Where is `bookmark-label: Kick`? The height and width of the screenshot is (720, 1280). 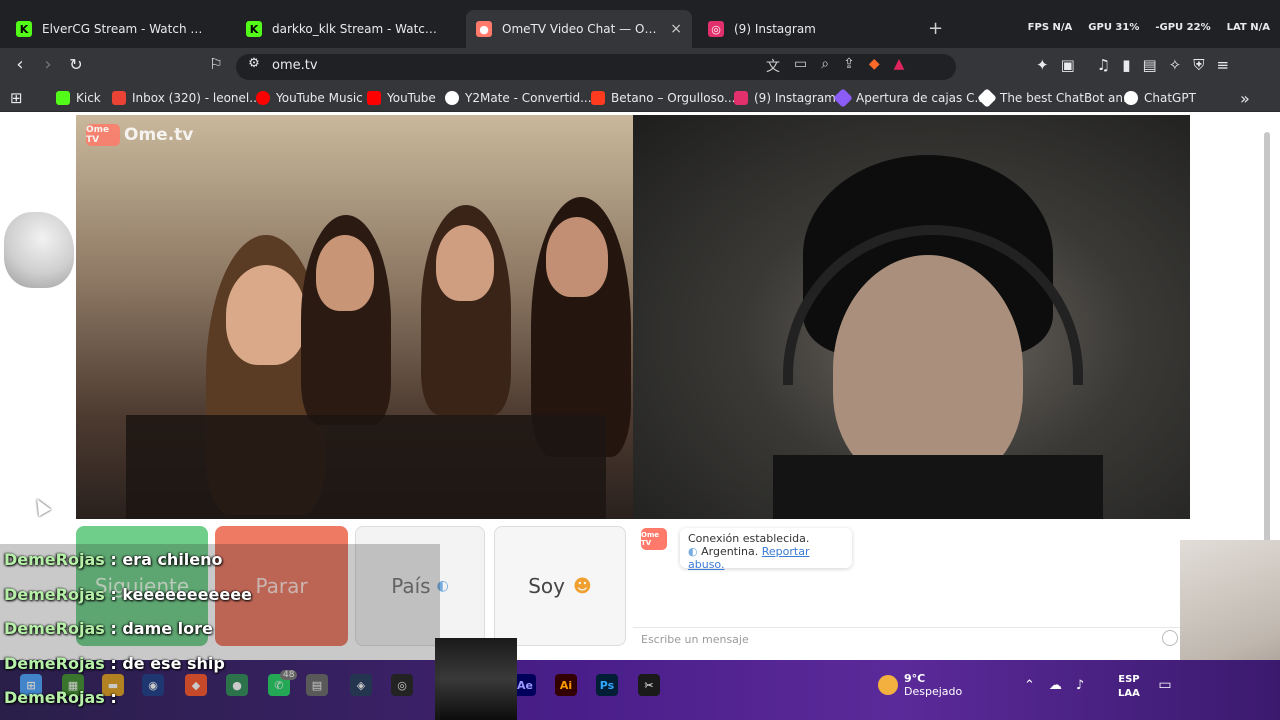 bookmark-label: Kick is located at coordinates (88, 98).